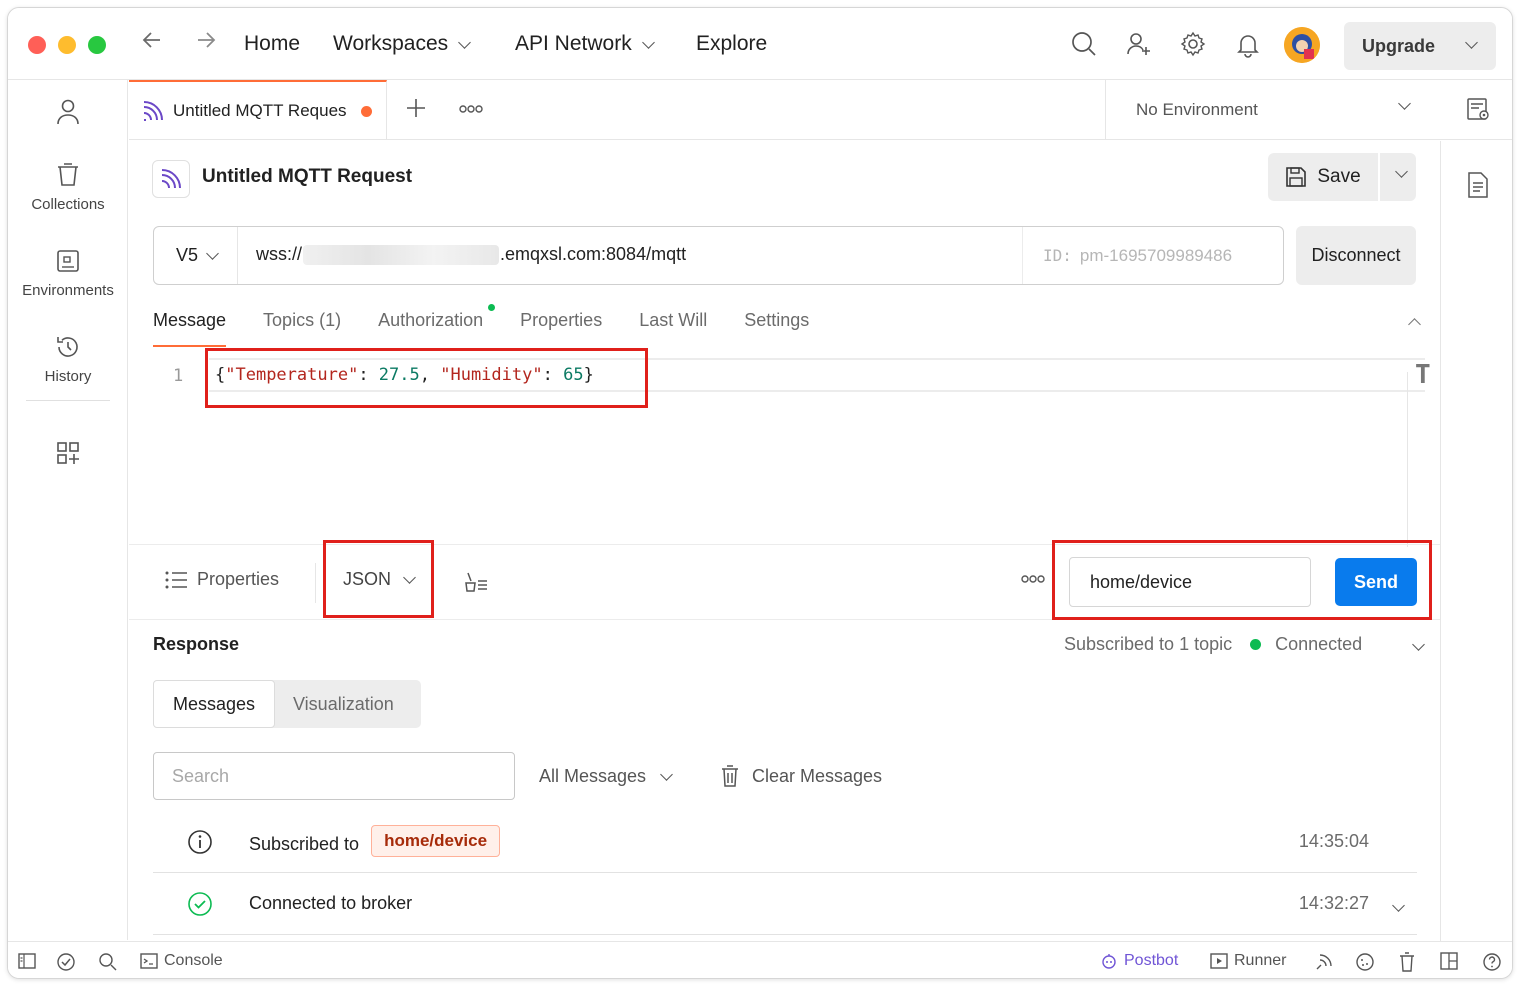 This screenshot has height=985, width=1520. What do you see at coordinates (196, 255) in the screenshot?
I see `mqtt-version-select: V5` at bounding box center [196, 255].